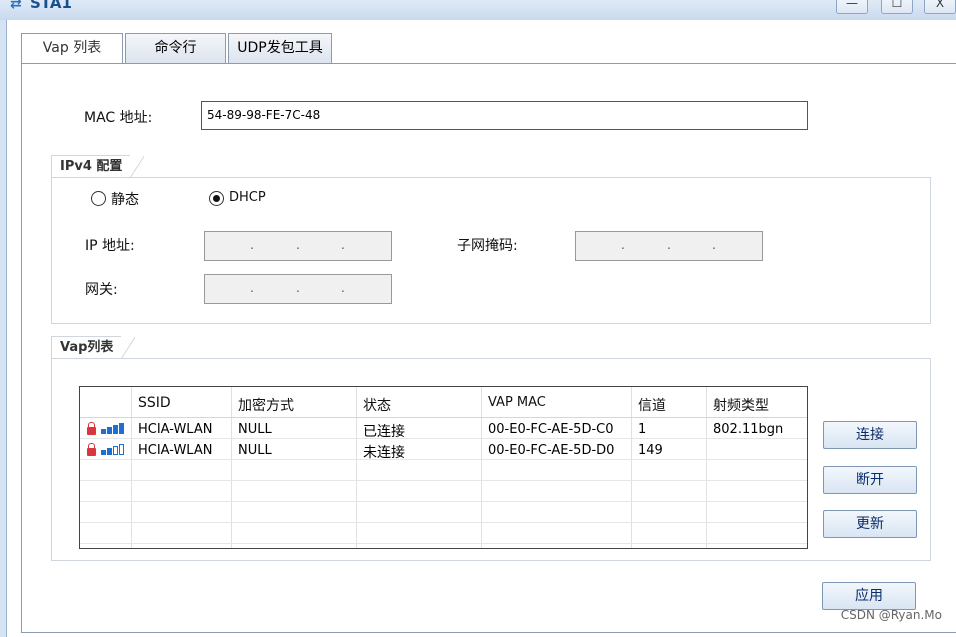  What do you see at coordinates (72, 48) in the screenshot?
I see `tab-vap-list: Vap 列表` at bounding box center [72, 48].